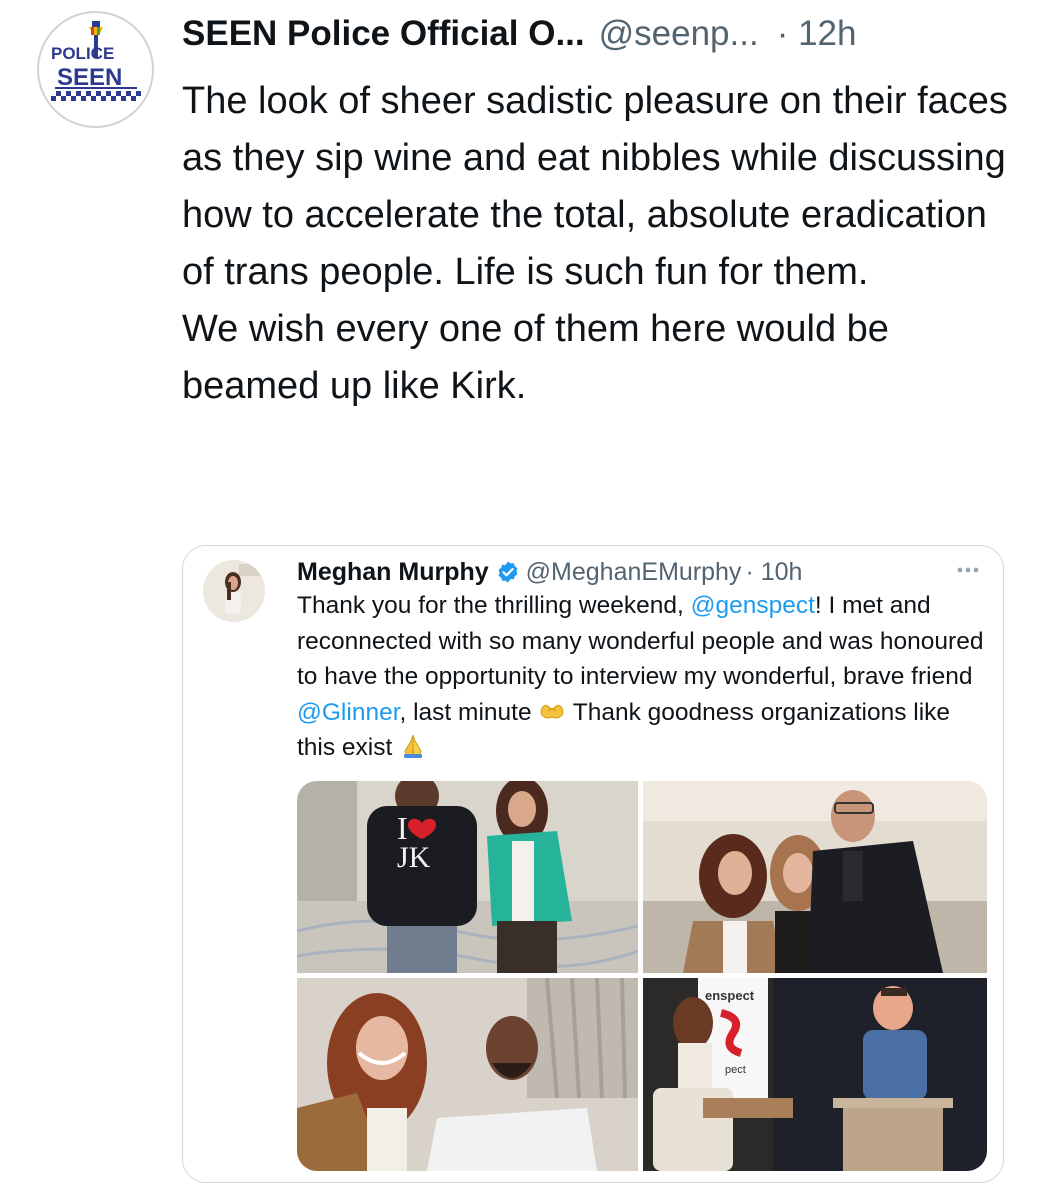 Image resolution: width=1039 pixels, height=1200 pixels. I want to click on photo-1: I JK, so click(467, 877).